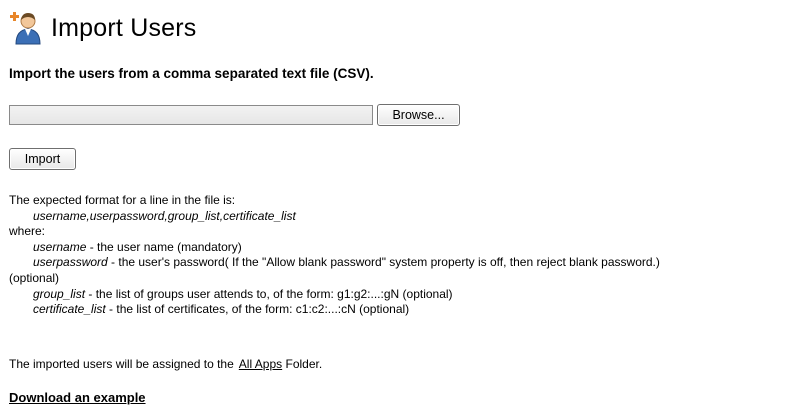 This screenshot has height=409, width=796. What do you see at coordinates (164, 246) in the screenshot?
I see `field-desc: - the user name (mandatory)` at bounding box center [164, 246].